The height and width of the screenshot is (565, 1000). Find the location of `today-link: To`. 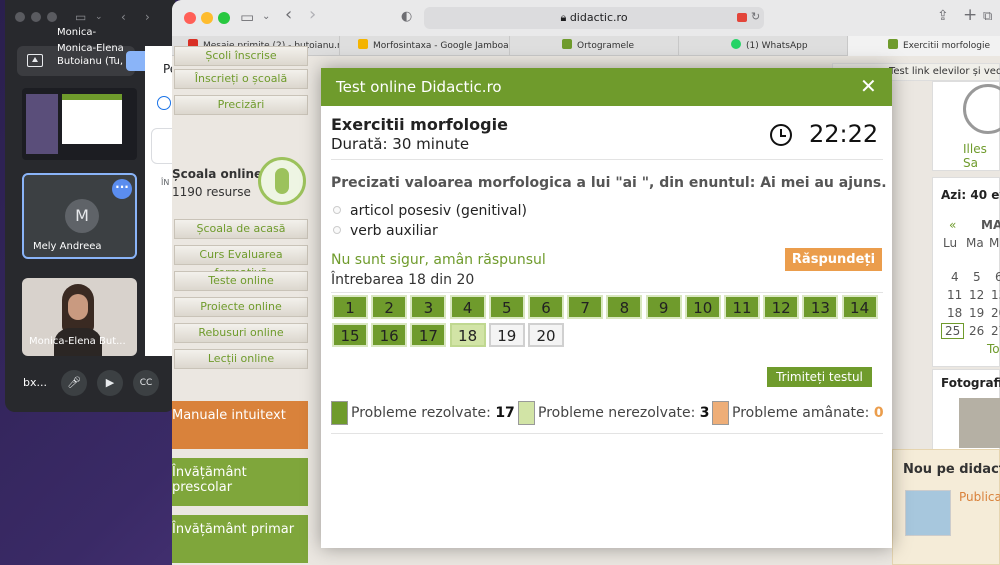

today-link: To is located at coordinates (993, 349).